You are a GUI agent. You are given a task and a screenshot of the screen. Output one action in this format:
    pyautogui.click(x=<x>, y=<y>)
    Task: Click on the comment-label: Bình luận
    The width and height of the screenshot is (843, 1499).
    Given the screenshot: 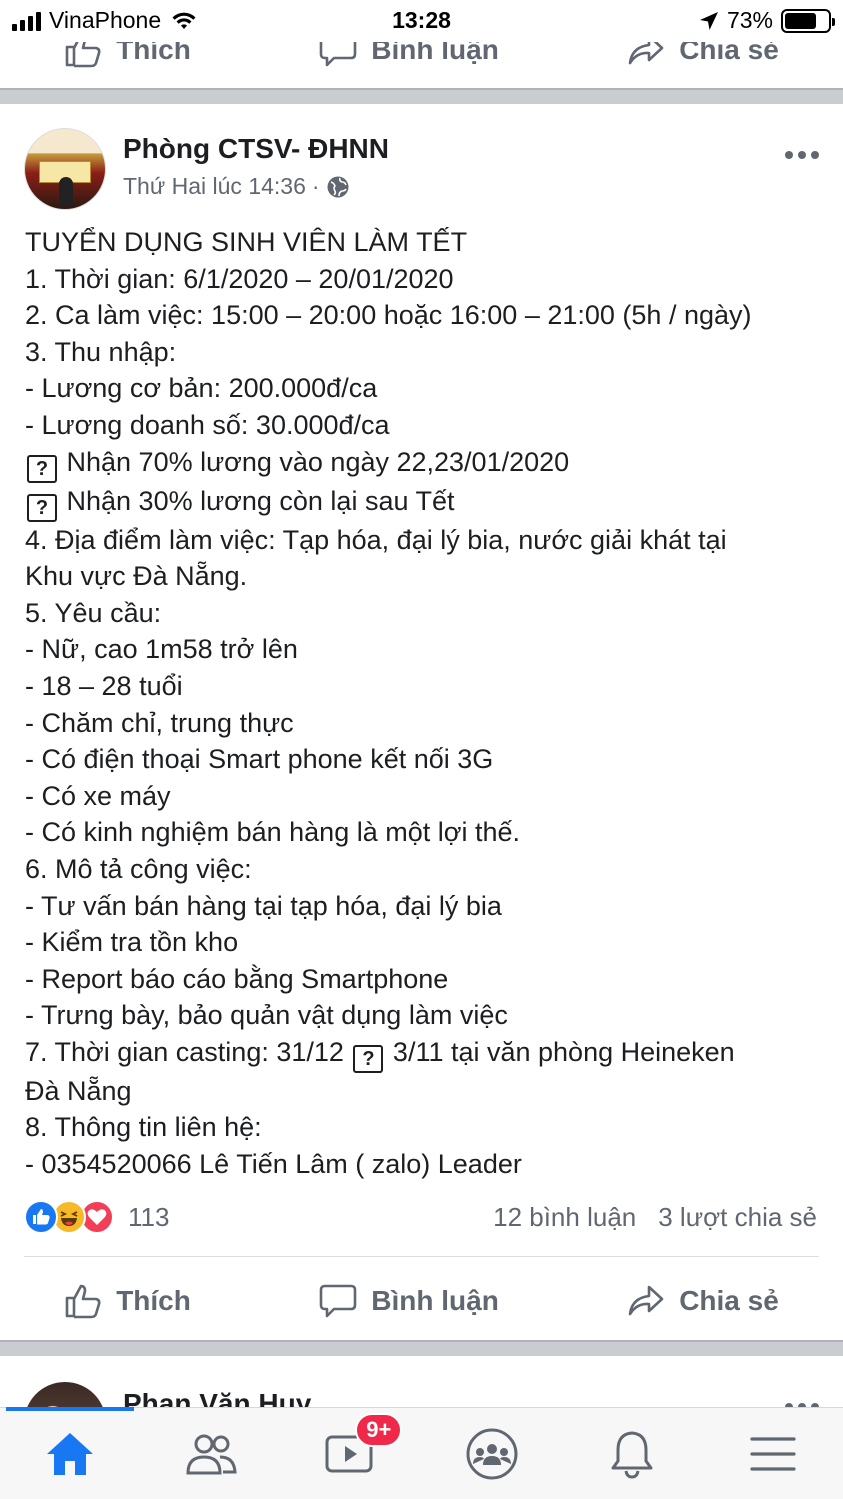 What is the action you would take?
    pyautogui.click(x=435, y=1300)
    